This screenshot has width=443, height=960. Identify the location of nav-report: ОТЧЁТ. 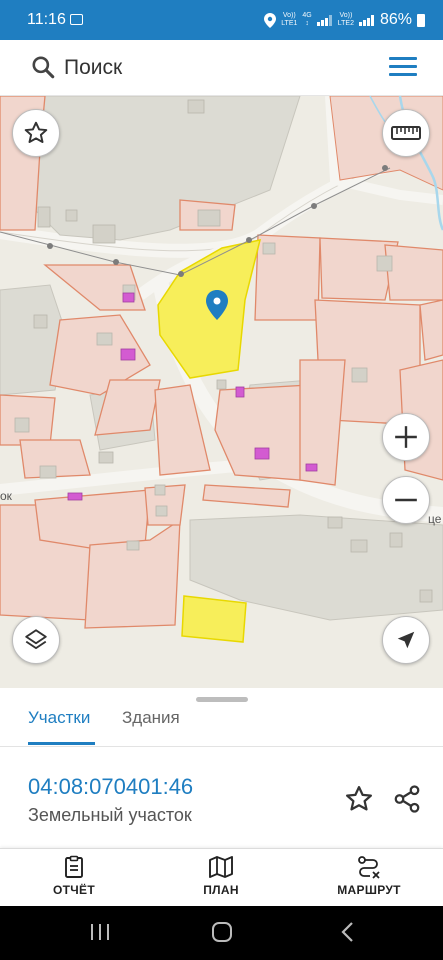
(74, 876).